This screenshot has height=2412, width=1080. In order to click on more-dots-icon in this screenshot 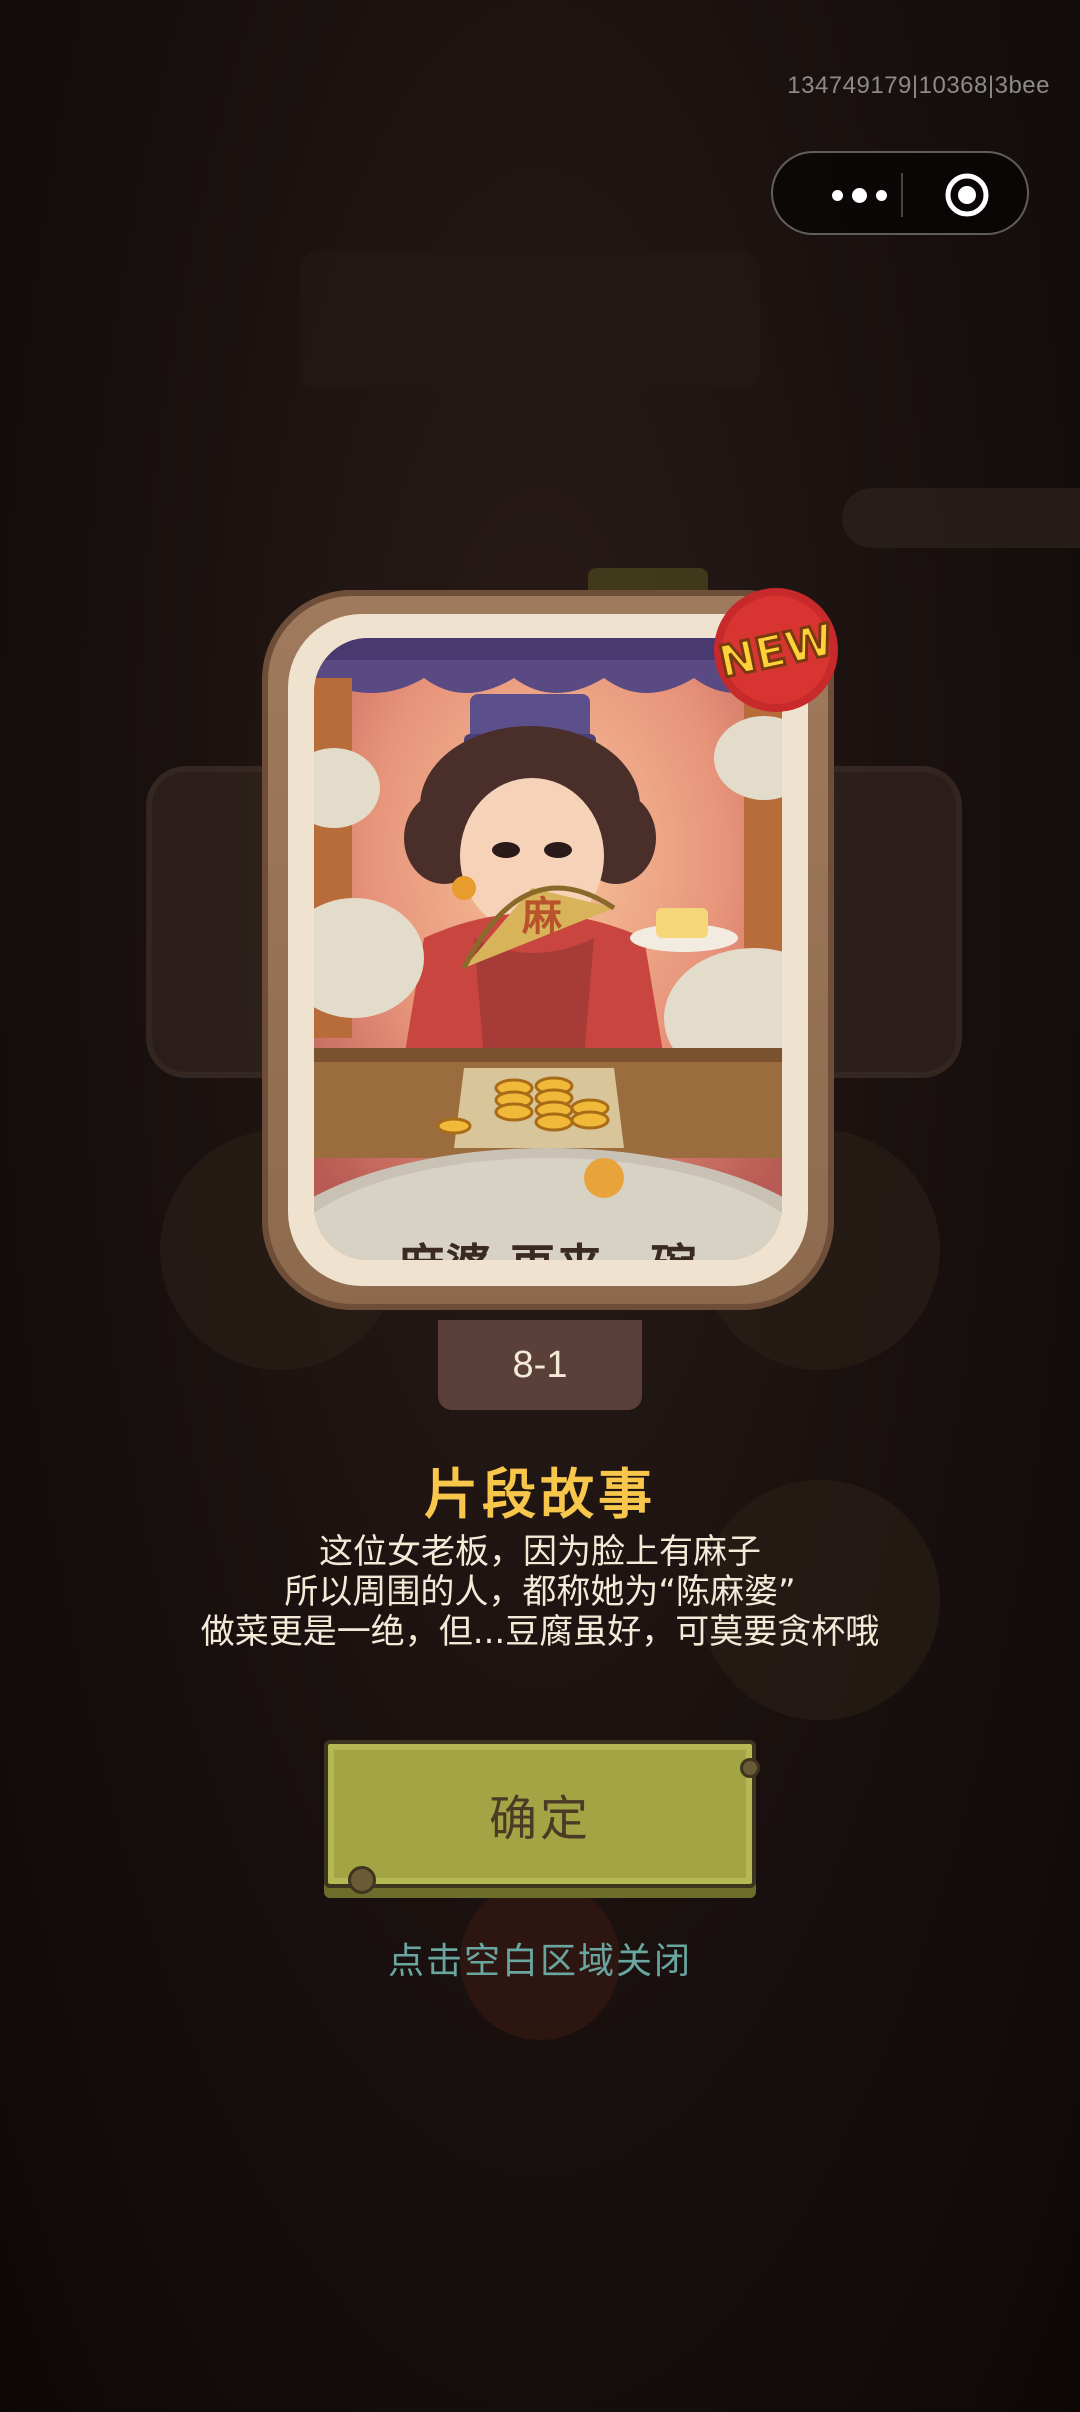, I will do `click(859, 195)`.